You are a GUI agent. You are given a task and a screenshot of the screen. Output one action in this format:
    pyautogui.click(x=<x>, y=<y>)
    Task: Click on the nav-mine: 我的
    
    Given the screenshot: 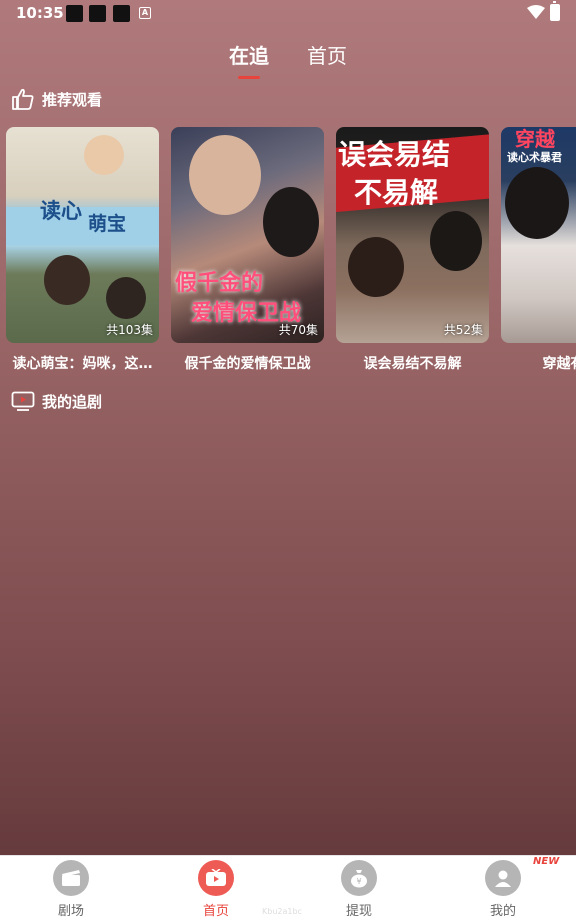 What is the action you would take?
    pyautogui.click(x=503, y=889)
    